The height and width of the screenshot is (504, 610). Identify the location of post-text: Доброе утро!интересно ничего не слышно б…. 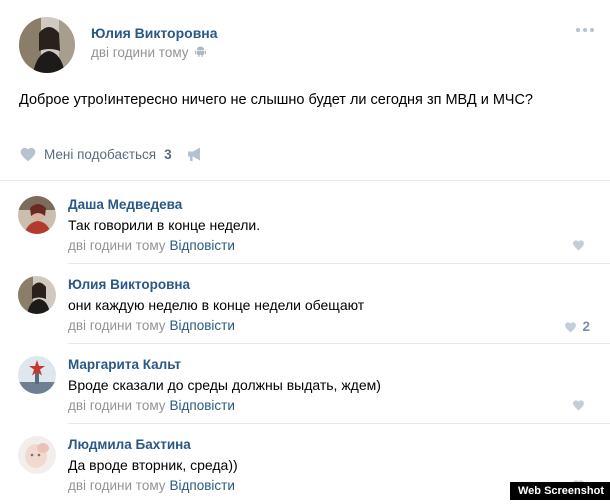
(276, 100).